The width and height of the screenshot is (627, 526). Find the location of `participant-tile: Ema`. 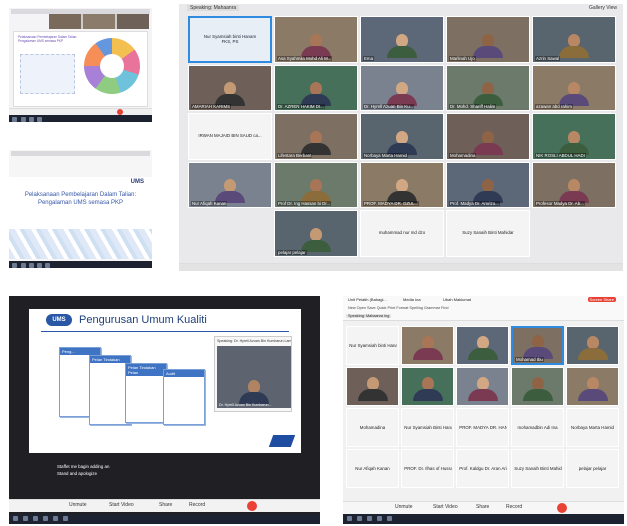

participant-tile: Ema is located at coordinates (402, 39).